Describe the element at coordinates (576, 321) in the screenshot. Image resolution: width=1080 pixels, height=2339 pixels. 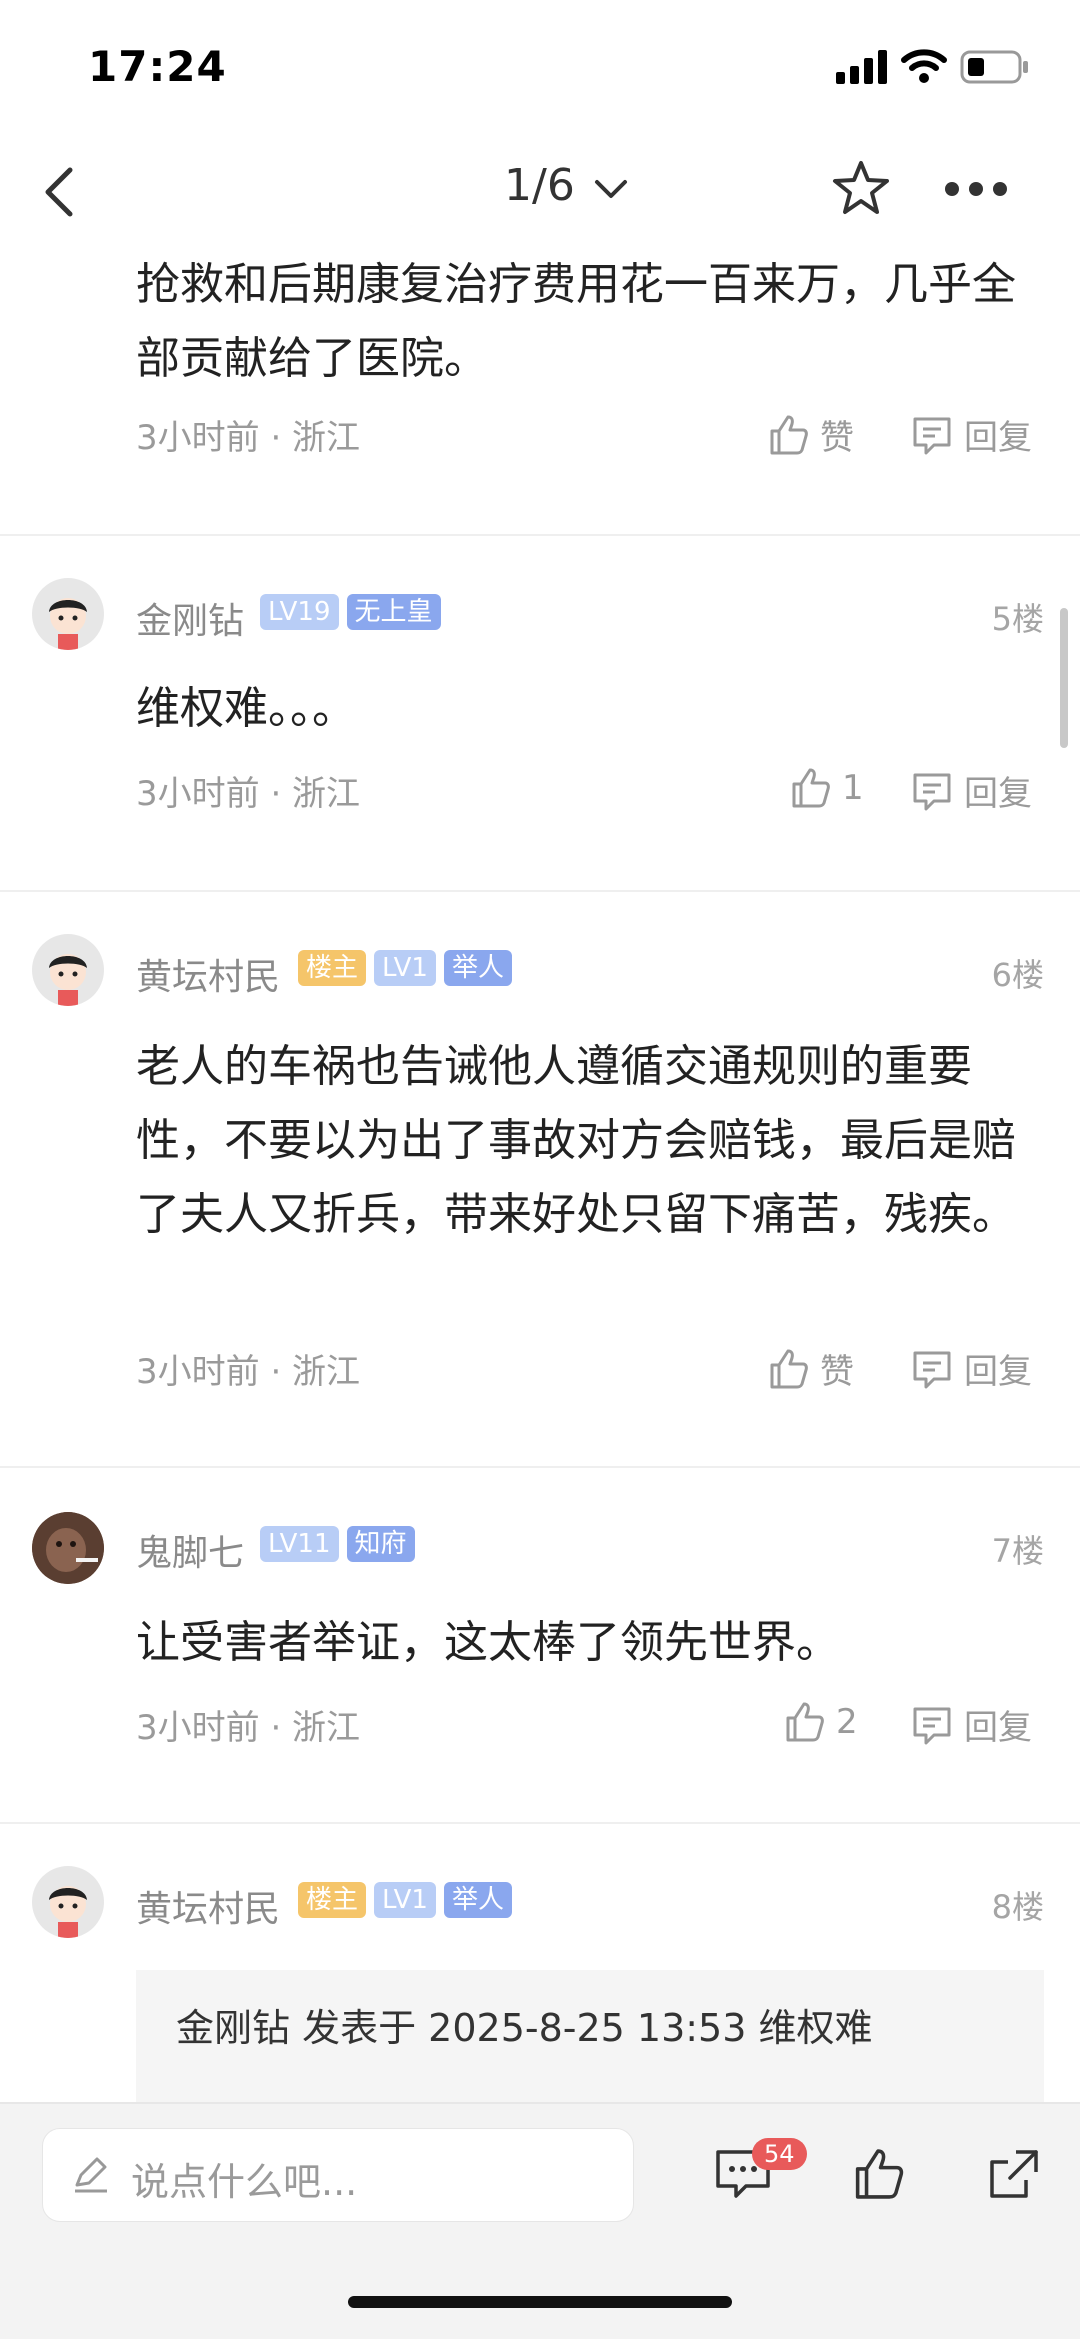
I see `comment-text: 抢救和后期康复治疗费用花一百来万，几乎全部贡献给了医院。` at that location.